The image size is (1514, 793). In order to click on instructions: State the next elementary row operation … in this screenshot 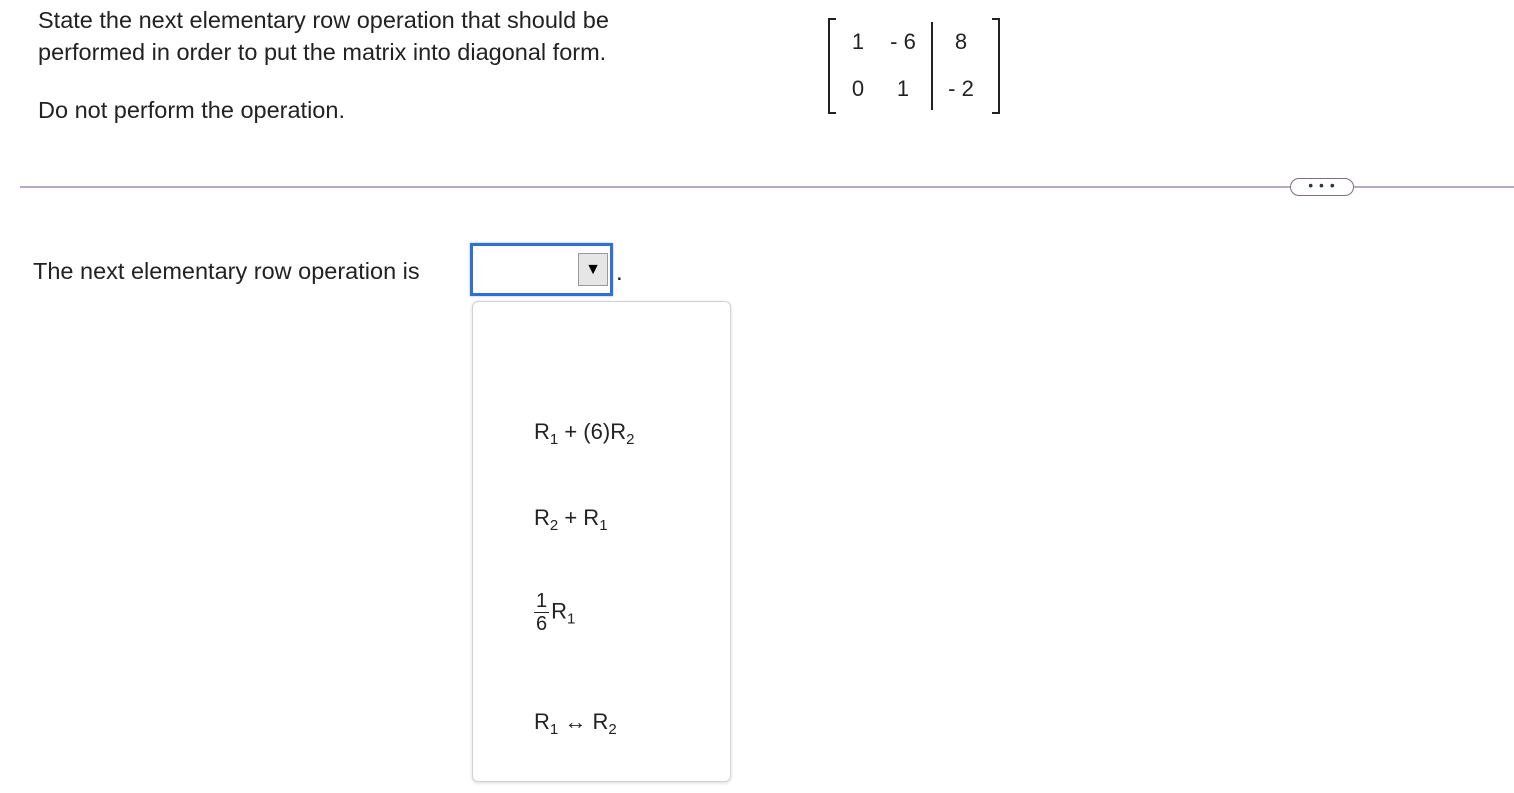, I will do `click(388, 65)`.